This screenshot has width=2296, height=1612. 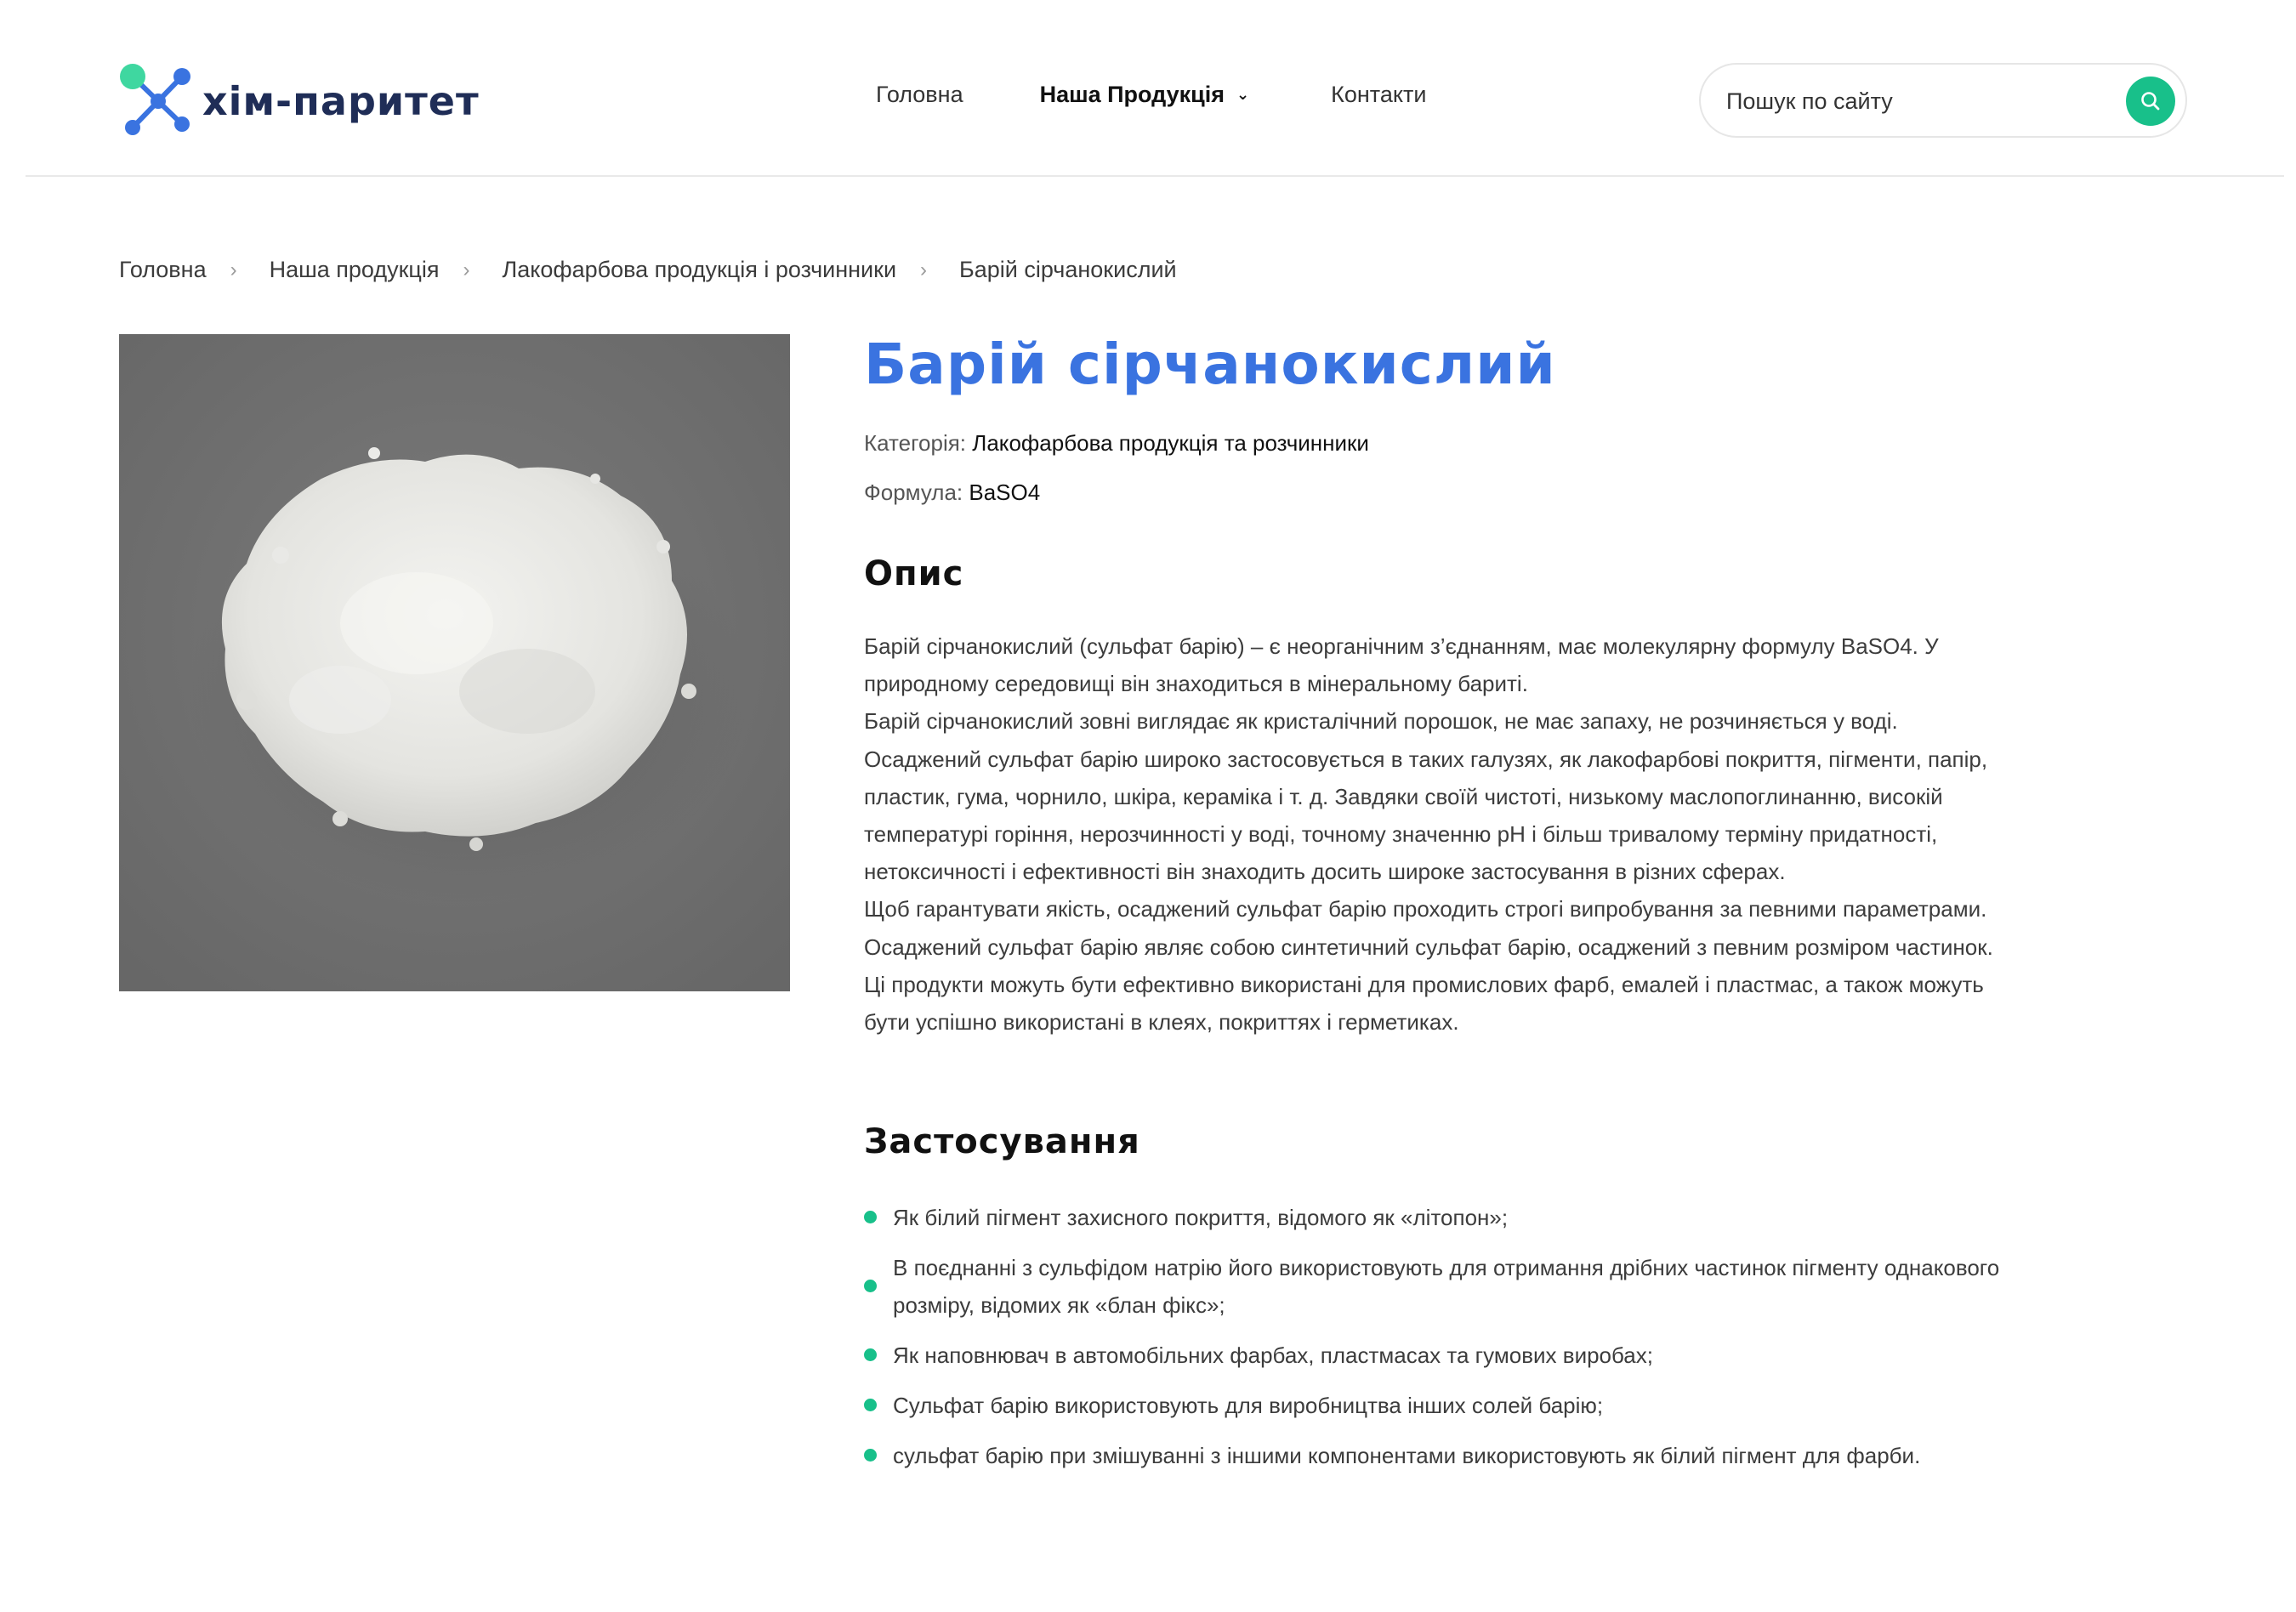 What do you see at coordinates (1068, 269) in the screenshot?
I see `breadcrumb-current: Барій сірчанокислий` at bounding box center [1068, 269].